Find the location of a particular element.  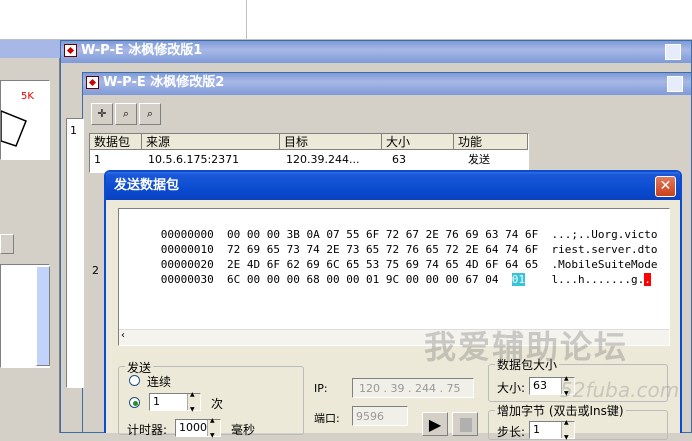

row-source: 10.5.6.175:2371 is located at coordinates (194, 159).